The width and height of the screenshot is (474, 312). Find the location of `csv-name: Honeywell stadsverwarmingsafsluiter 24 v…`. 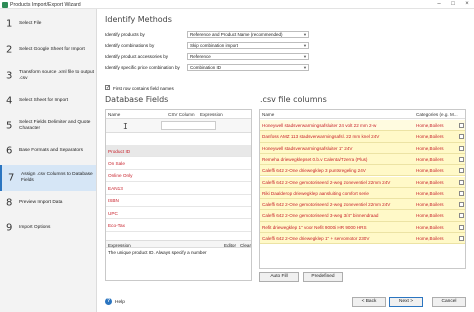

csv-name: Honeywell stadsverwarmingsafsluiter 24 v… is located at coordinates (319, 125).